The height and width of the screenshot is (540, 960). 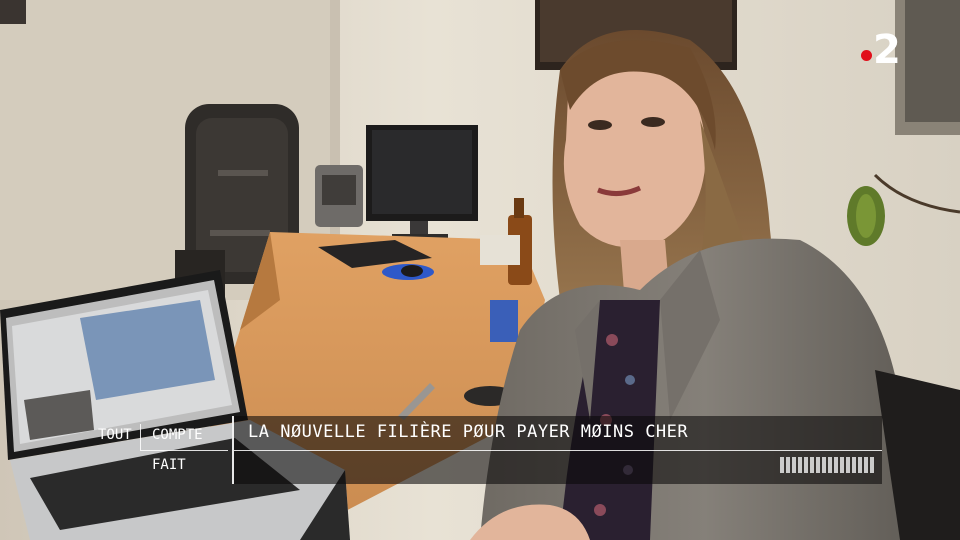 I want to click on logo-red-dot, so click(x=866, y=55).